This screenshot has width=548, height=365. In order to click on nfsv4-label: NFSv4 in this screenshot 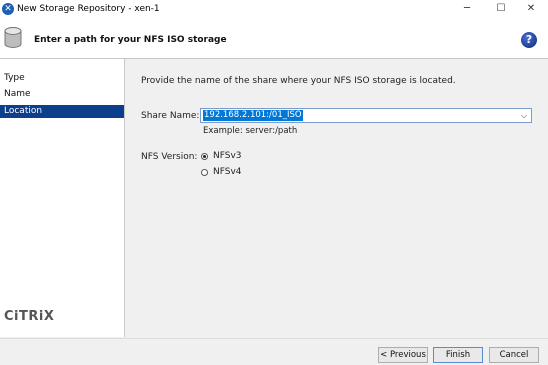, I will do `click(227, 172)`.